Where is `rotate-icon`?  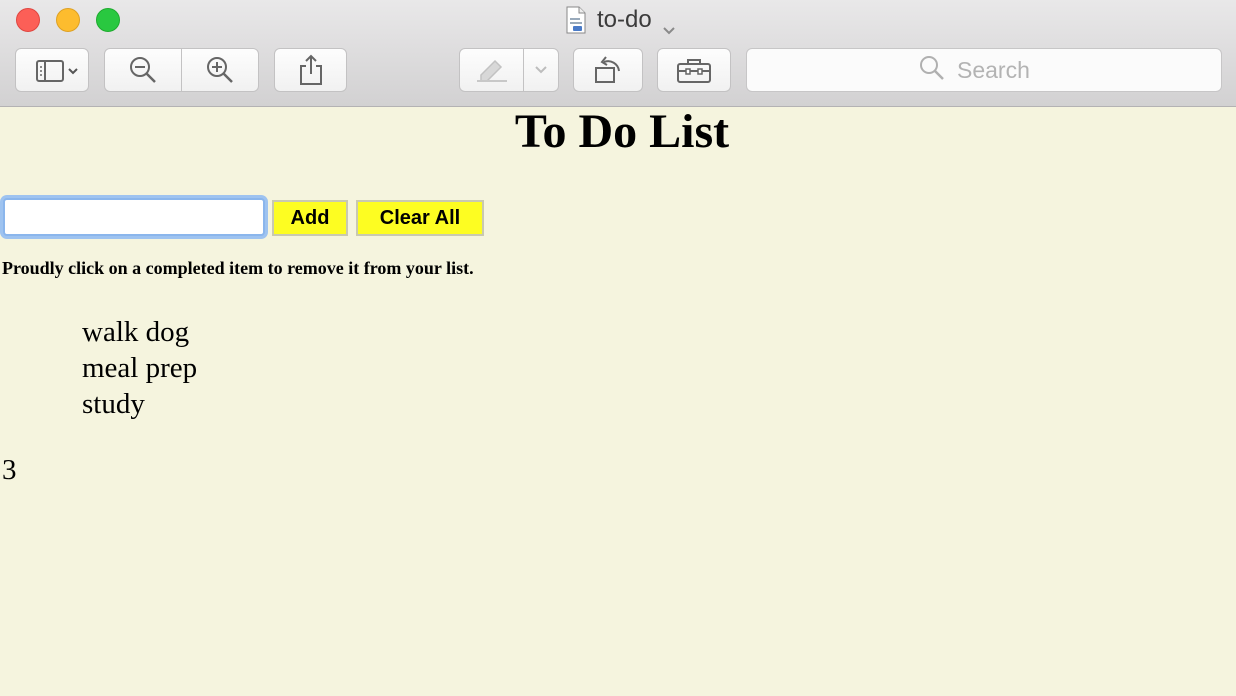 rotate-icon is located at coordinates (608, 70).